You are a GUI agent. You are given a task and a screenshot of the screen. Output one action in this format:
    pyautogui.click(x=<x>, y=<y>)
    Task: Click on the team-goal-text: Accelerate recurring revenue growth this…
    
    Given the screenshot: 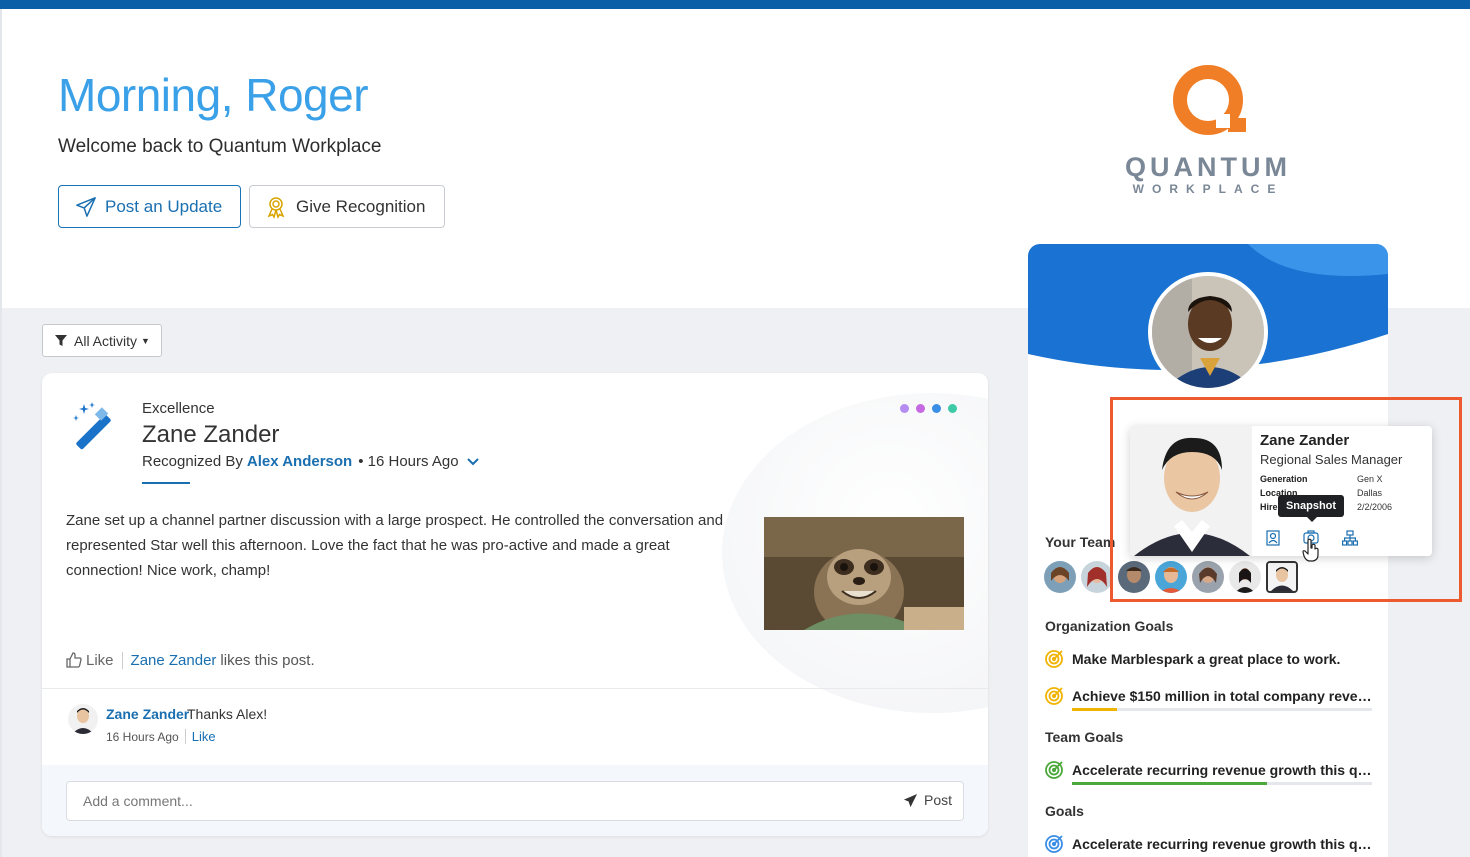 What is the action you would take?
    pyautogui.click(x=1223, y=770)
    